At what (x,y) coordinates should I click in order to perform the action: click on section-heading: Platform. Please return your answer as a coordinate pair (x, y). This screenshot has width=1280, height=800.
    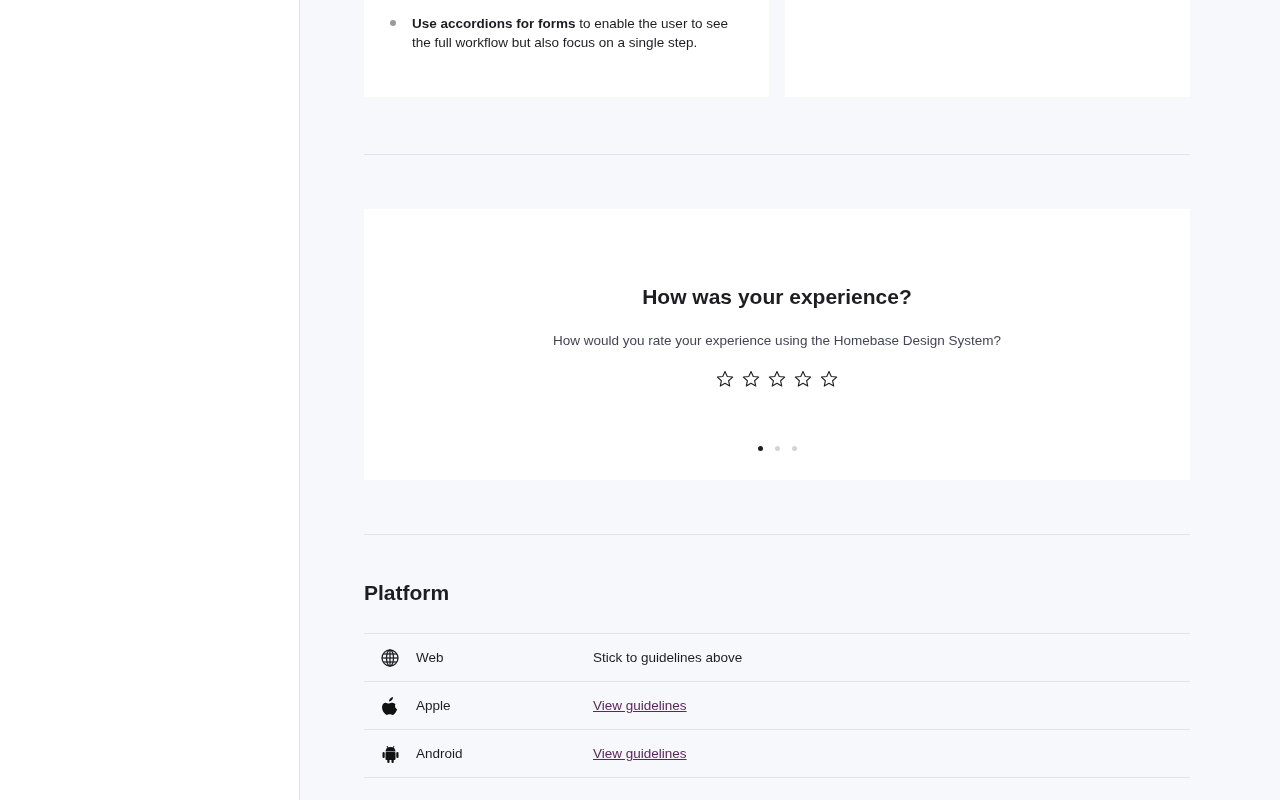
    Looking at the image, I should click on (407, 593).